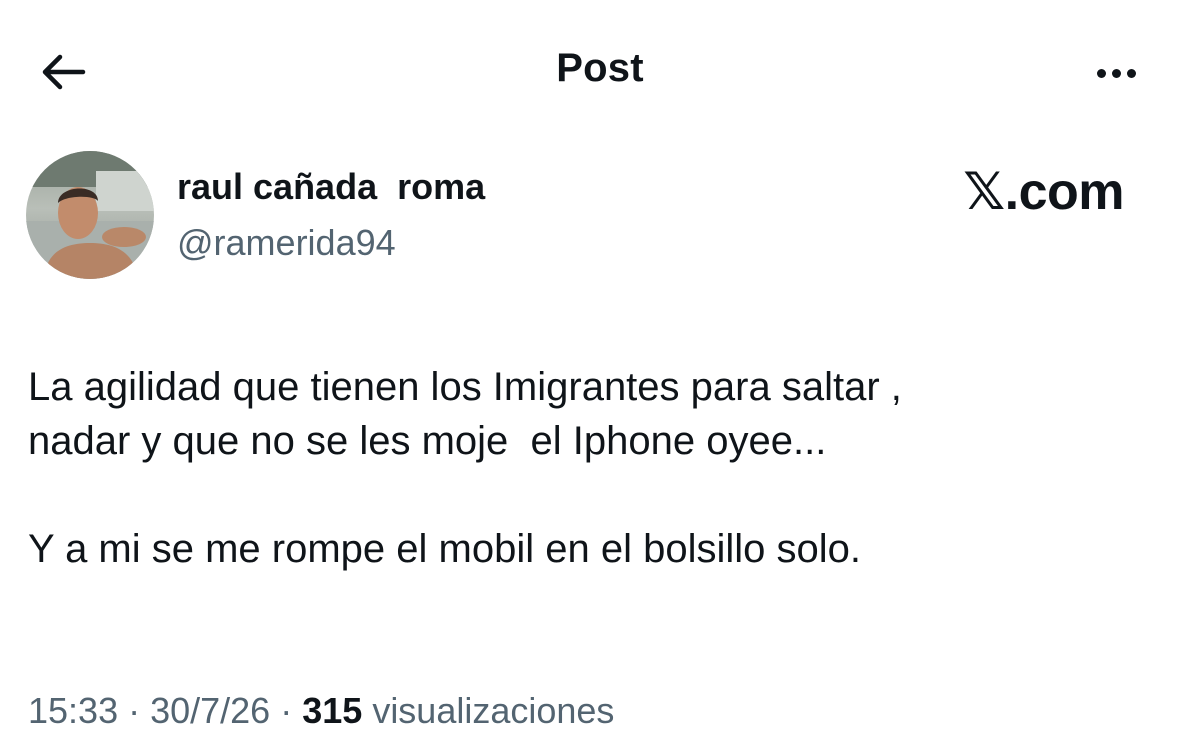 Image resolution: width=1200 pixels, height=749 pixels. What do you see at coordinates (1101, 73) in the screenshot?
I see `more-horizontal-icon` at bounding box center [1101, 73].